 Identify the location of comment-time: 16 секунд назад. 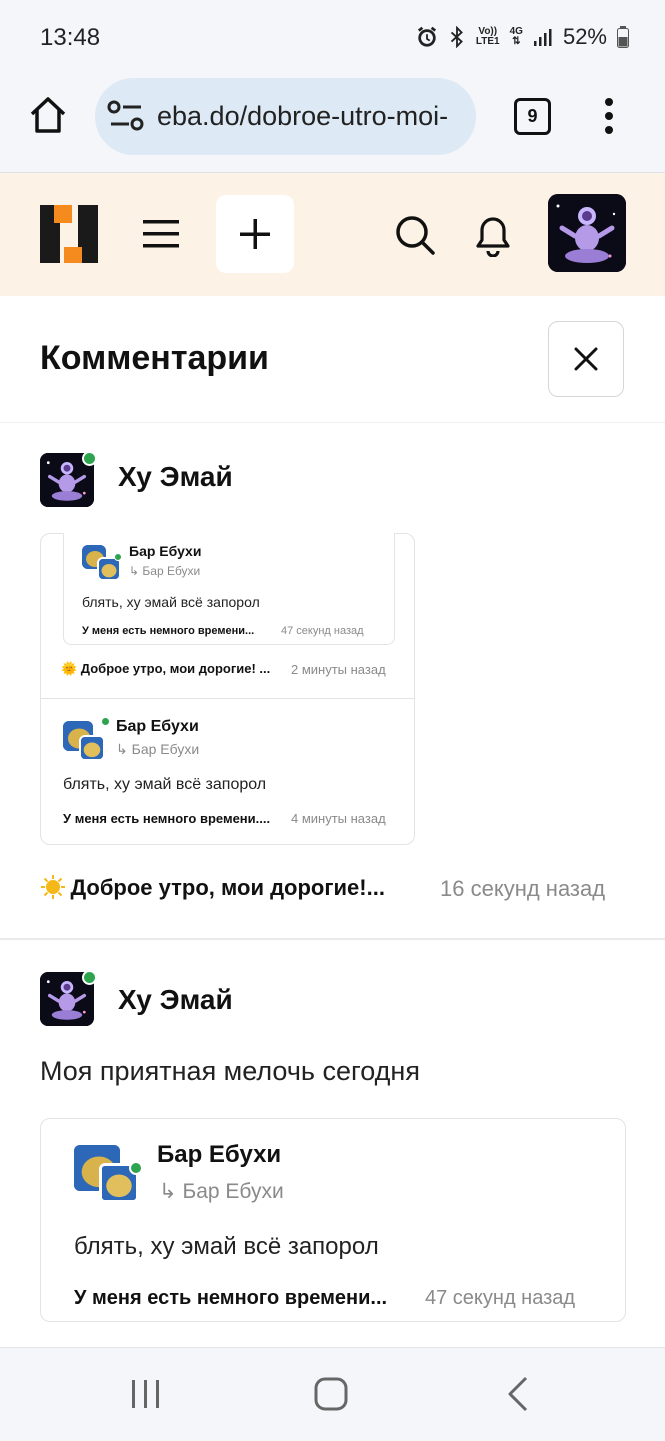
(523, 888).